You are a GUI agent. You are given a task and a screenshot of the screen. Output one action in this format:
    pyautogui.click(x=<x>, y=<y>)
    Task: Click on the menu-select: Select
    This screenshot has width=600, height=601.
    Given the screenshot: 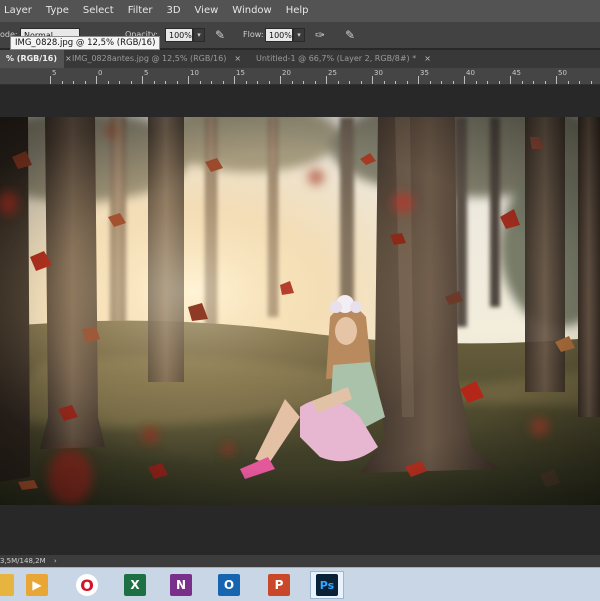 What is the action you would take?
    pyautogui.click(x=98, y=11)
    